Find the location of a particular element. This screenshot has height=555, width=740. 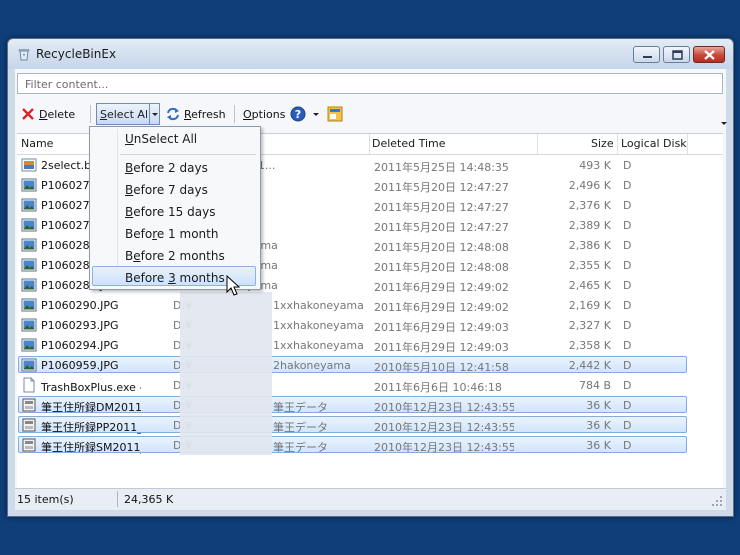

close-button is located at coordinates (709, 54).